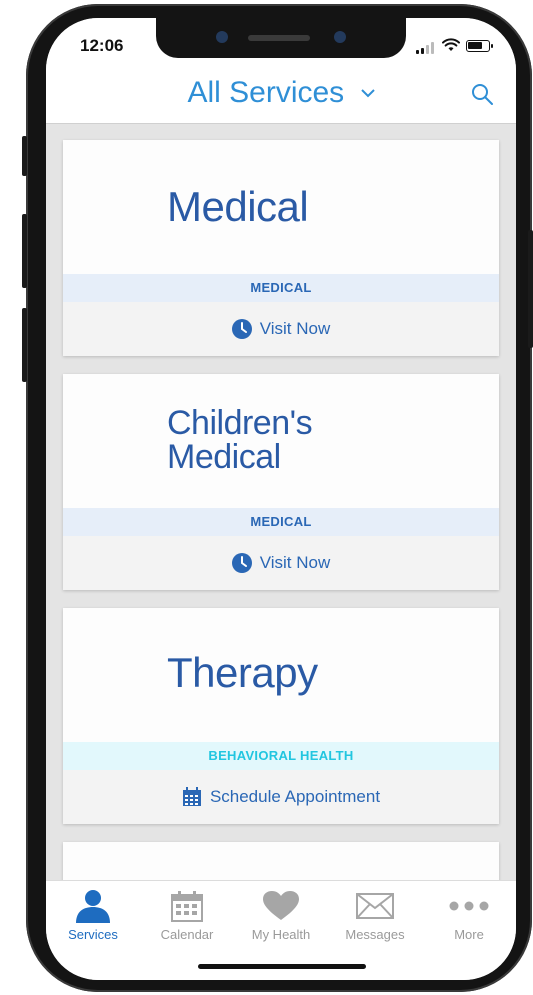  Describe the element at coordinates (222, 37) in the screenshot. I see `camera-icon` at that location.